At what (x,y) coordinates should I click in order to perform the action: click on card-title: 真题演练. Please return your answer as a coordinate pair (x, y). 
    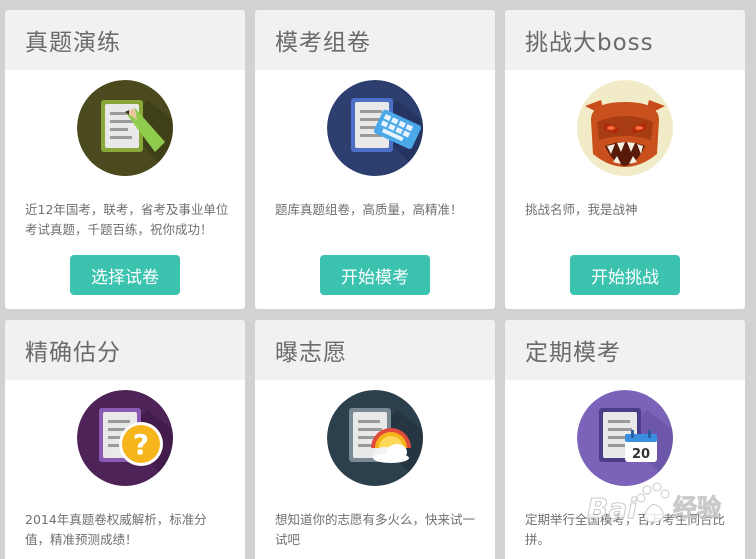
    Looking at the image, I should click on (73, 43).